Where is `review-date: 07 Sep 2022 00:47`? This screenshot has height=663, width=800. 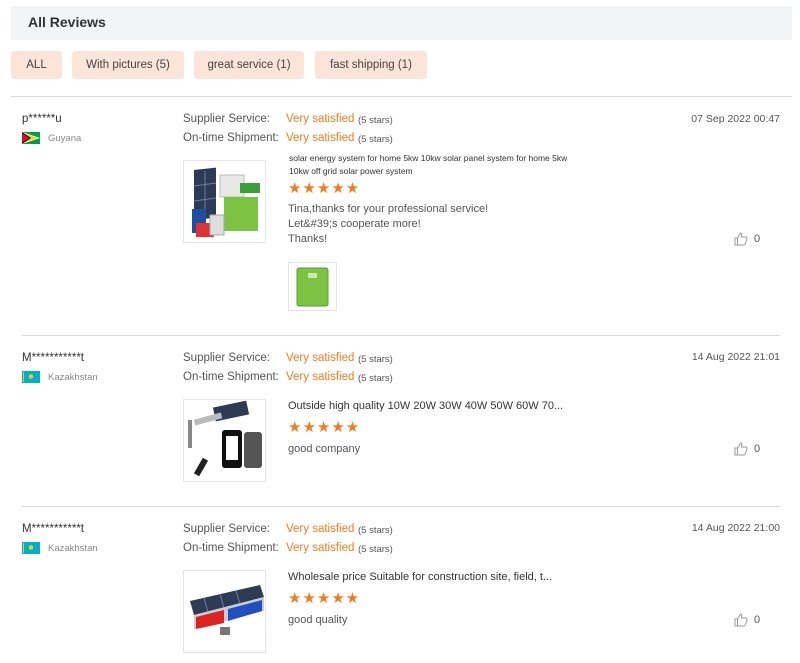
review-date: 07 Sep 2022 00:47 is located at coordinates (735, 119).